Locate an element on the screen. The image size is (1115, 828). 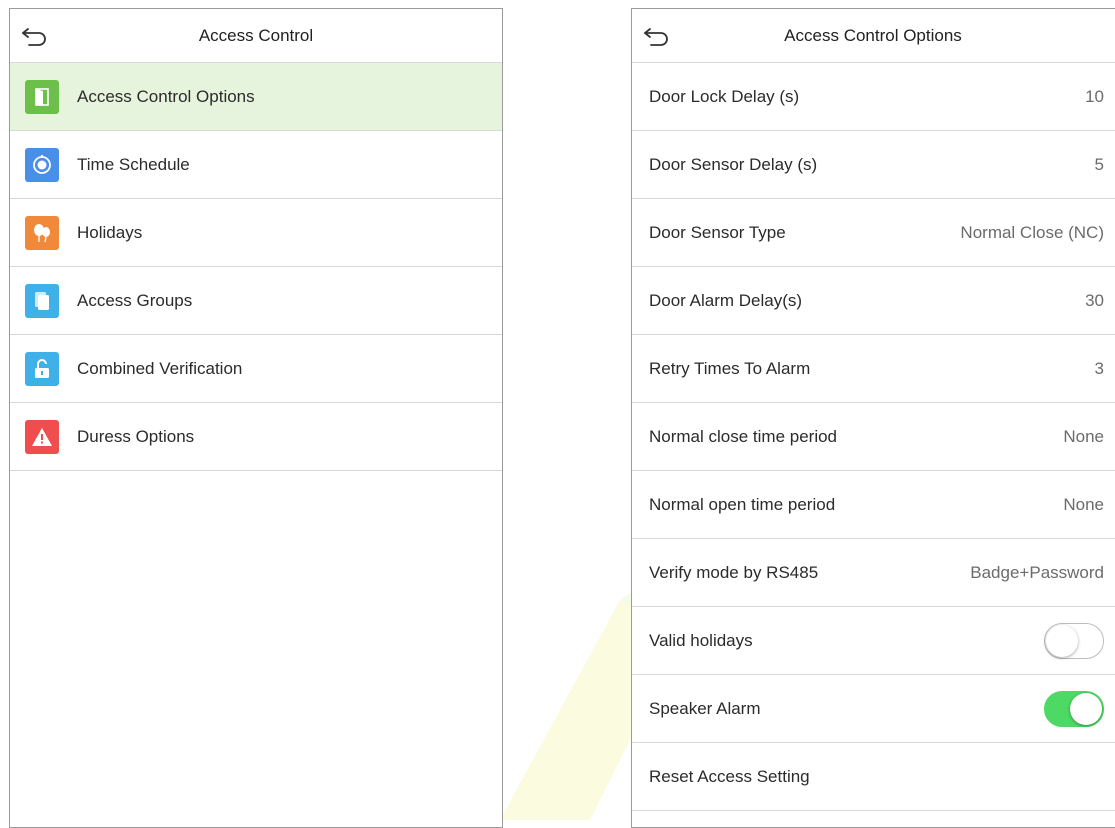
option-door-sensor-delay: Door Sensor Delay (s) 5 is located at coordinates (873, 165).